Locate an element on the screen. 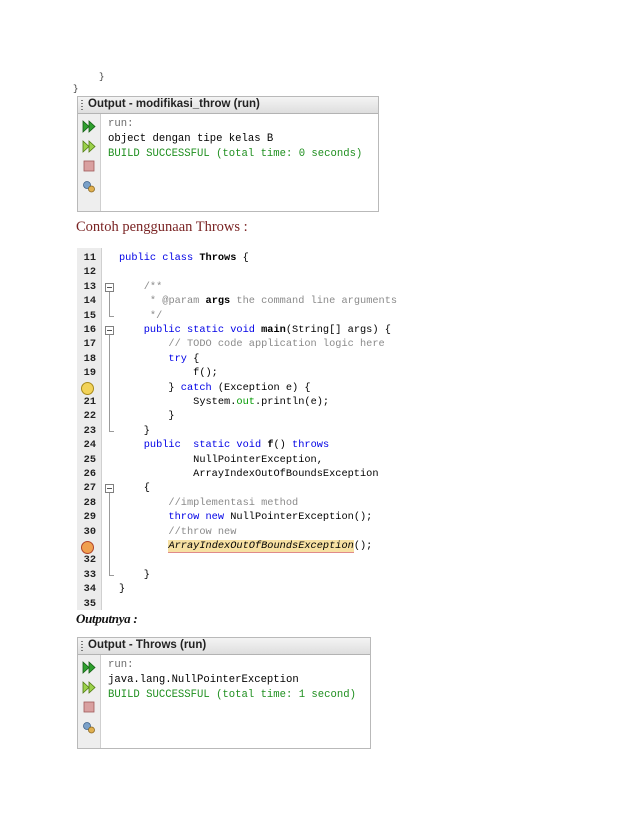 The image size is (638, 826). code-line: 17 // TODO code application logic here is located at coordinates (249, 344).